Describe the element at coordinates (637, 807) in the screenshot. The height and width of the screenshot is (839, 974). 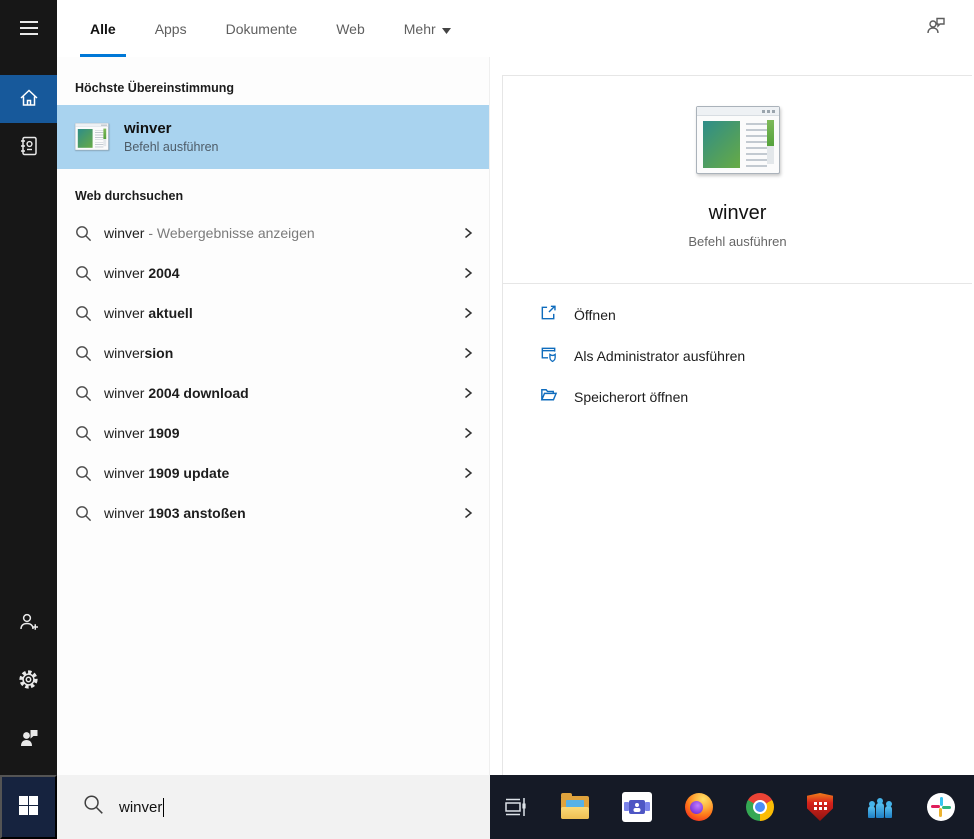
I see `teams-icon` at that location.